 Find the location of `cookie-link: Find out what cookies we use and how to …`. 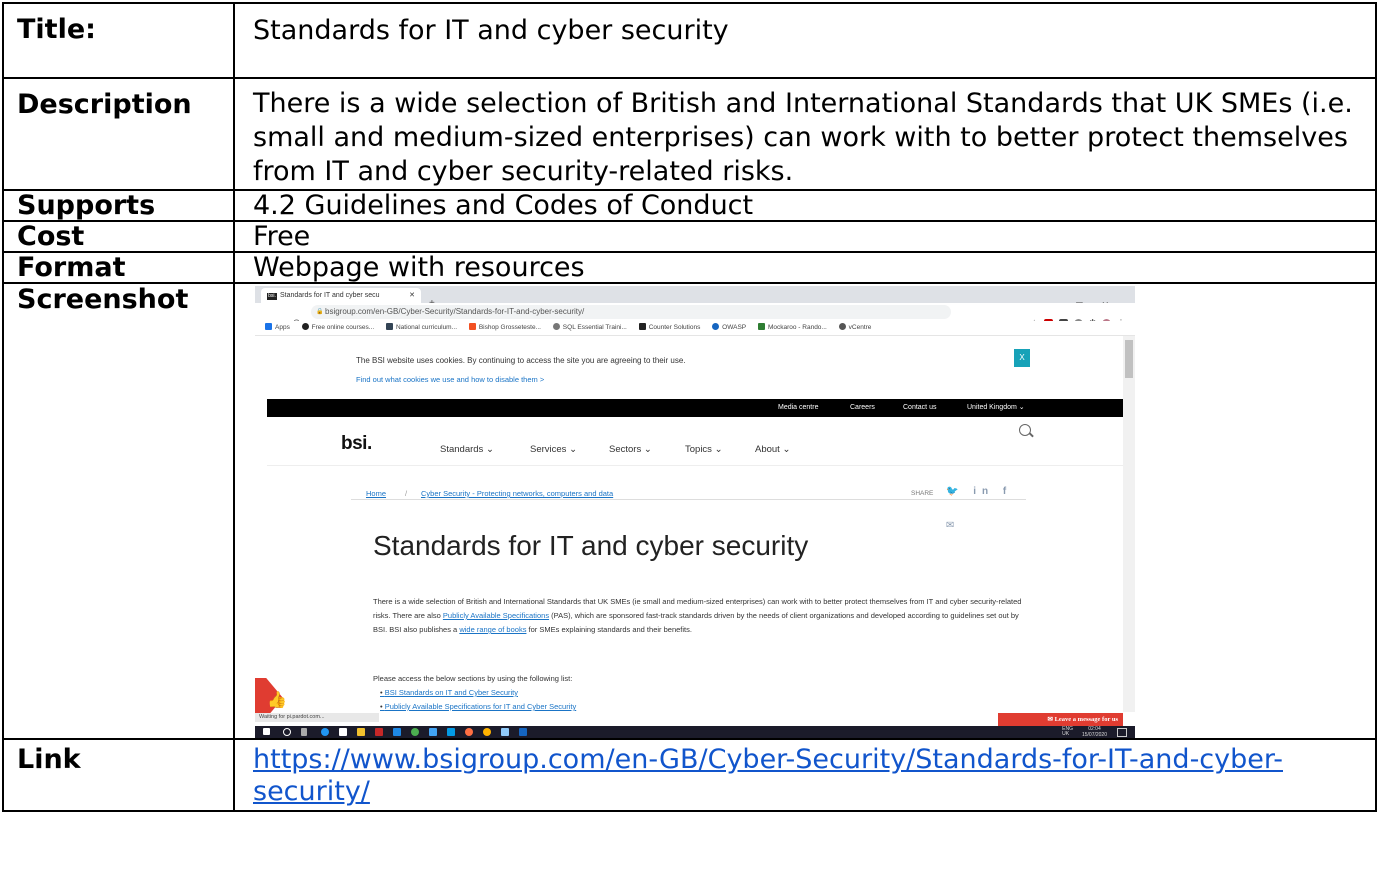

cookie-link: Find out what cookies we use and how to … is located at coordinates (450, 380).